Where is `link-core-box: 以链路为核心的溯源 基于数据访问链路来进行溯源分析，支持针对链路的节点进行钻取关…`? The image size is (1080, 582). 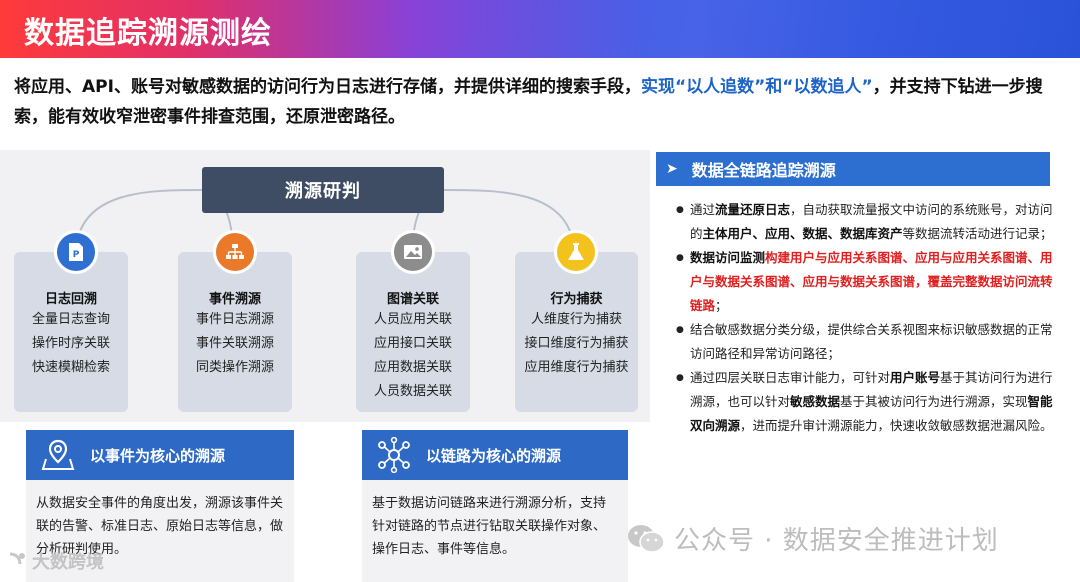 link-core-box: 以链路为核心的溯源 基于数据访问链路来进行溯源分析，支持针对链路的节点进行钻取关… is located at coordinates (495, 506).